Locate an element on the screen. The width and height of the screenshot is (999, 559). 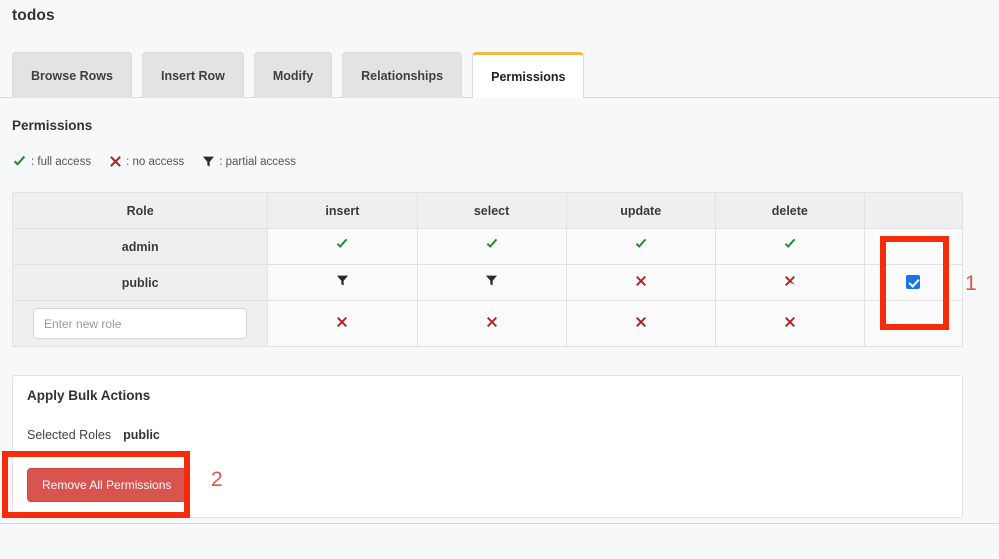
row-select-cell-admin is located at coordinates (913, 246).